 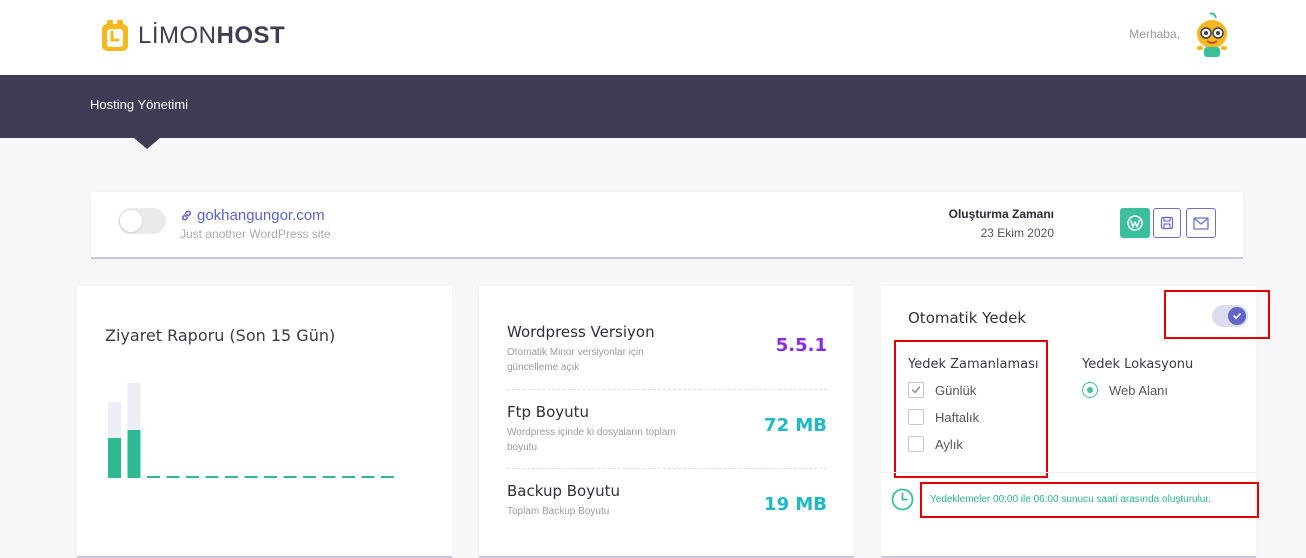 What do you see at coordinates (251, 430) in the screenshot?
I see `visit-chart` at bounding box center [251, 430].